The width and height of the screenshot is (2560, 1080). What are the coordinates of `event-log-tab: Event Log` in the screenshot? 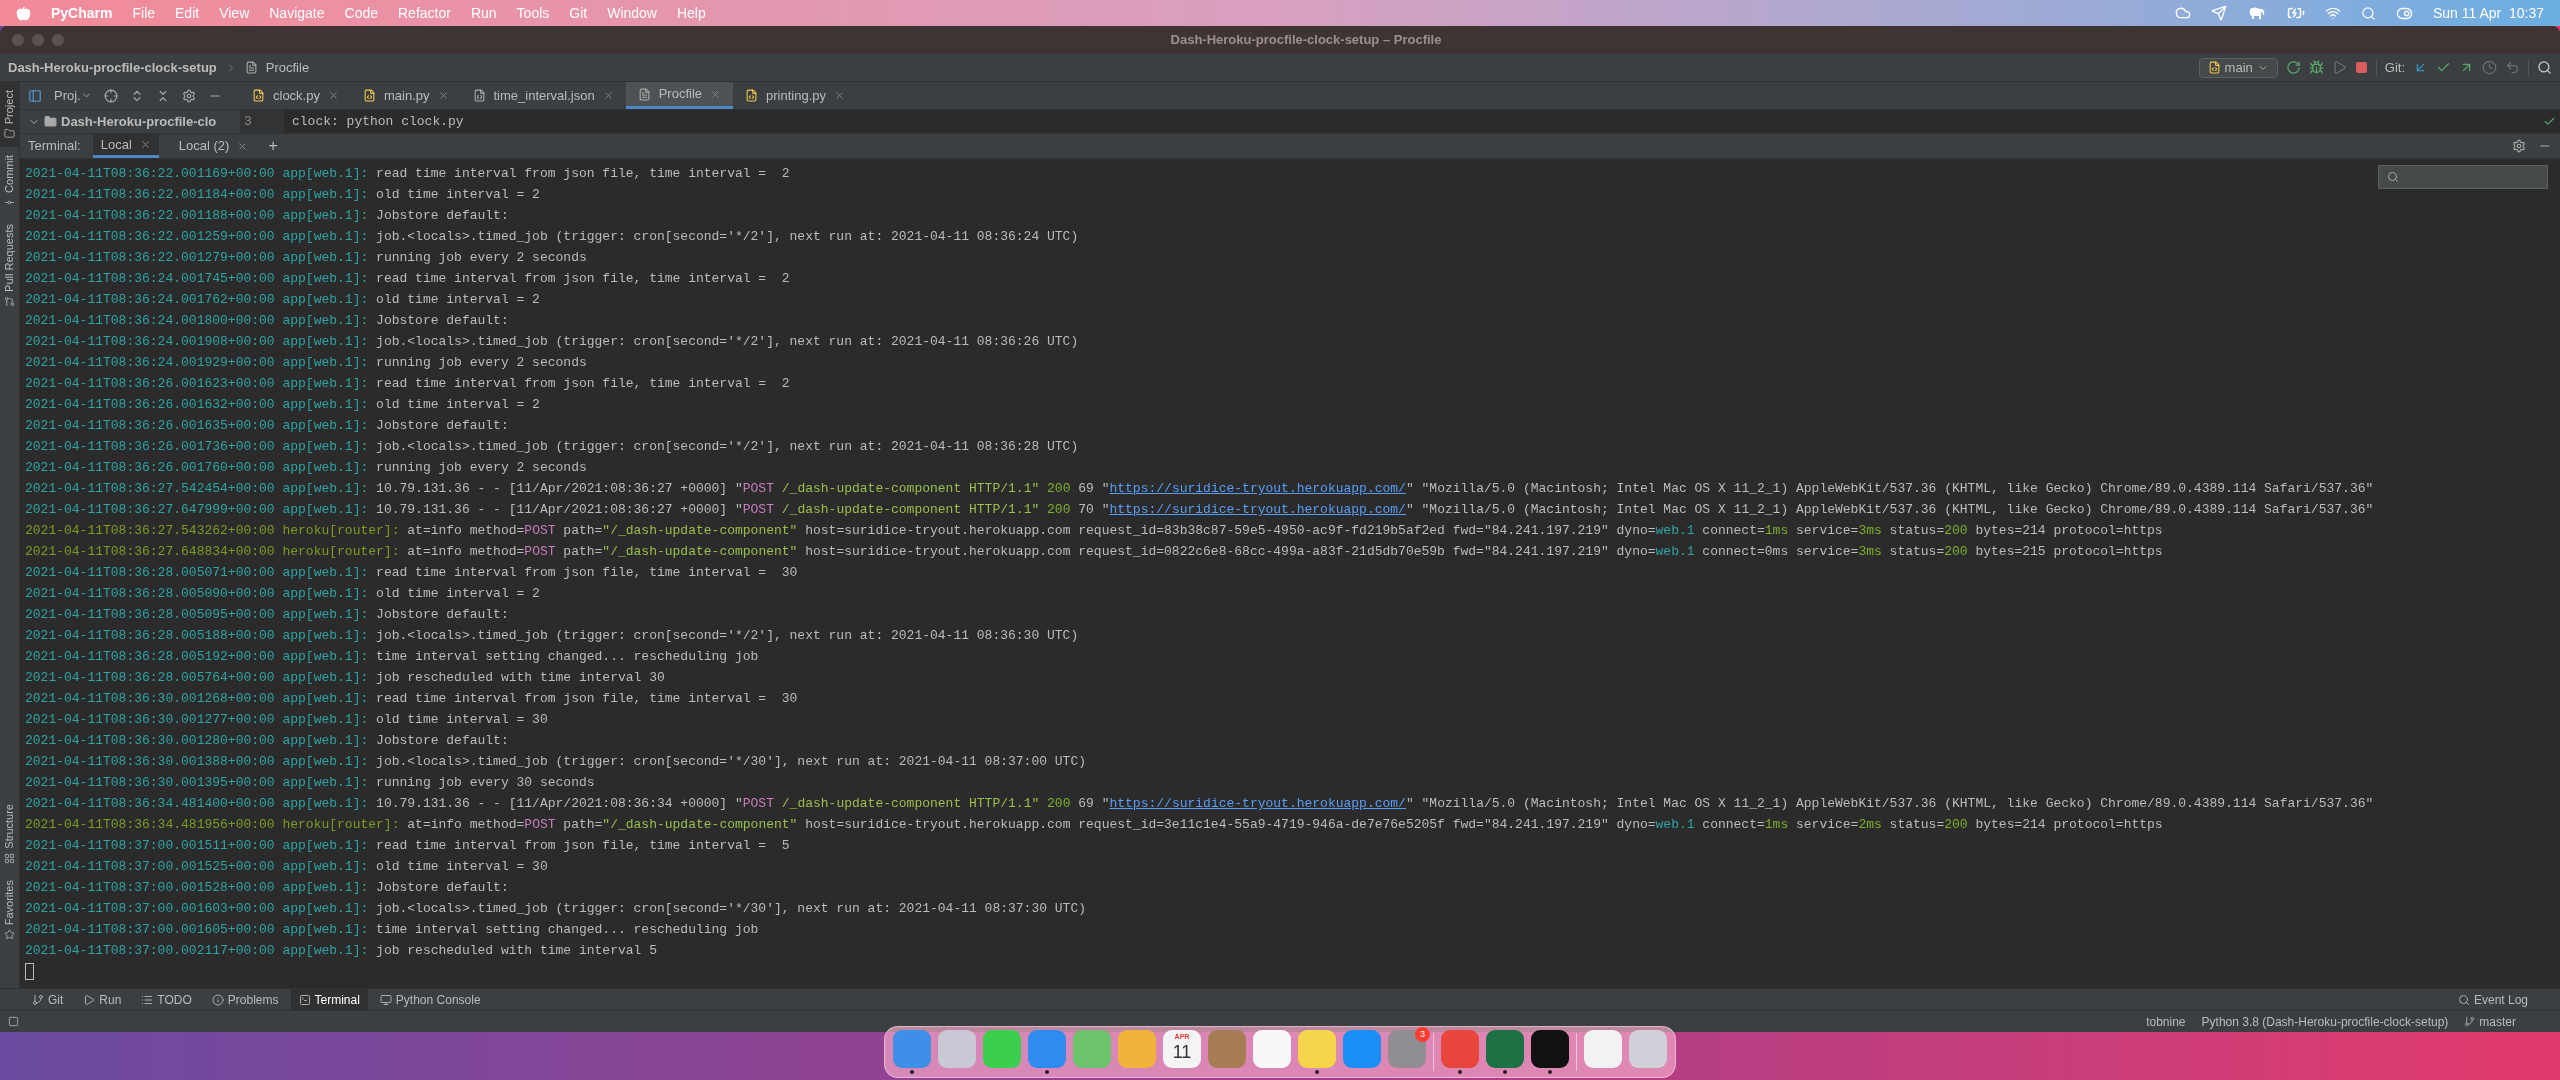 It's located at (2492, 999).